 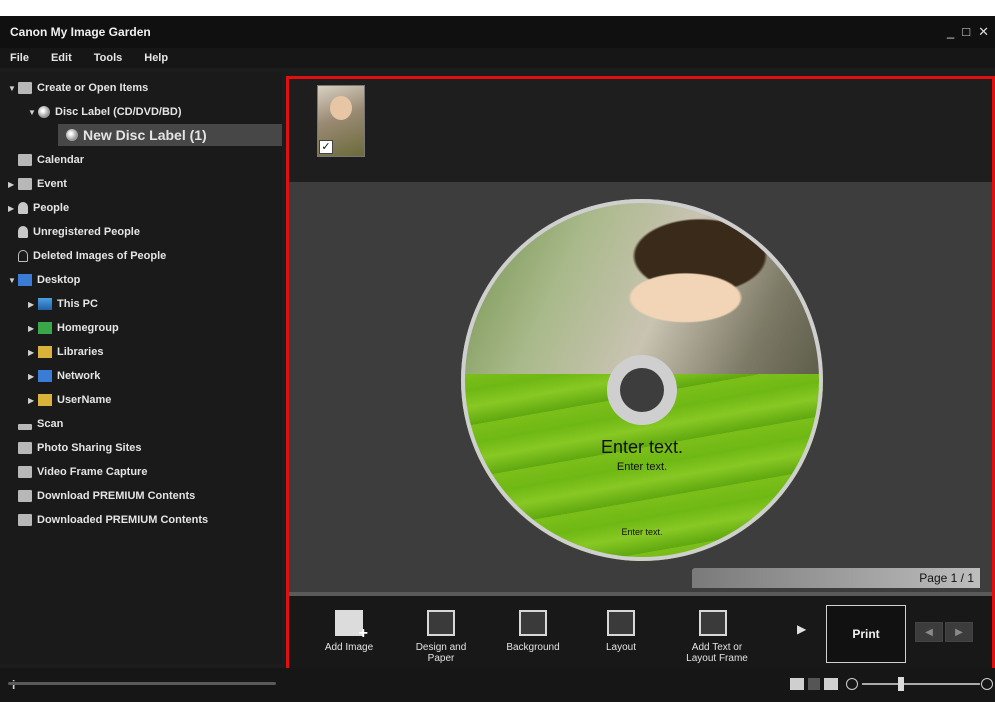 What do you see at coordinates (25, 472) in the screenshot?
I see `video-capture-icon` at bounding box center [25, 472].